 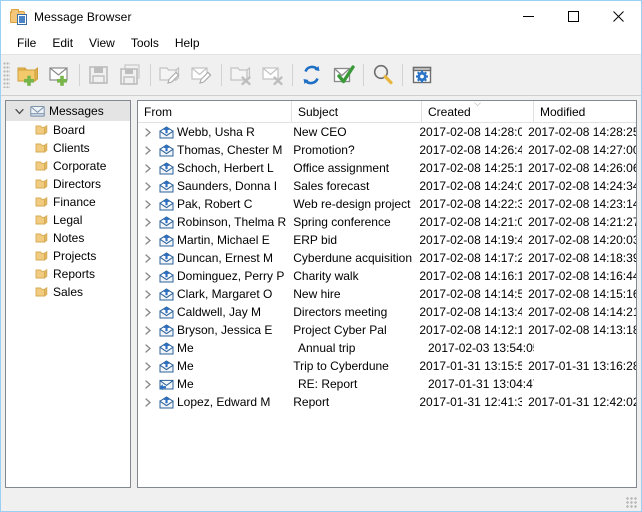 I want to click on sidebar-item-directors: Directors, so click(x=68, y=184).